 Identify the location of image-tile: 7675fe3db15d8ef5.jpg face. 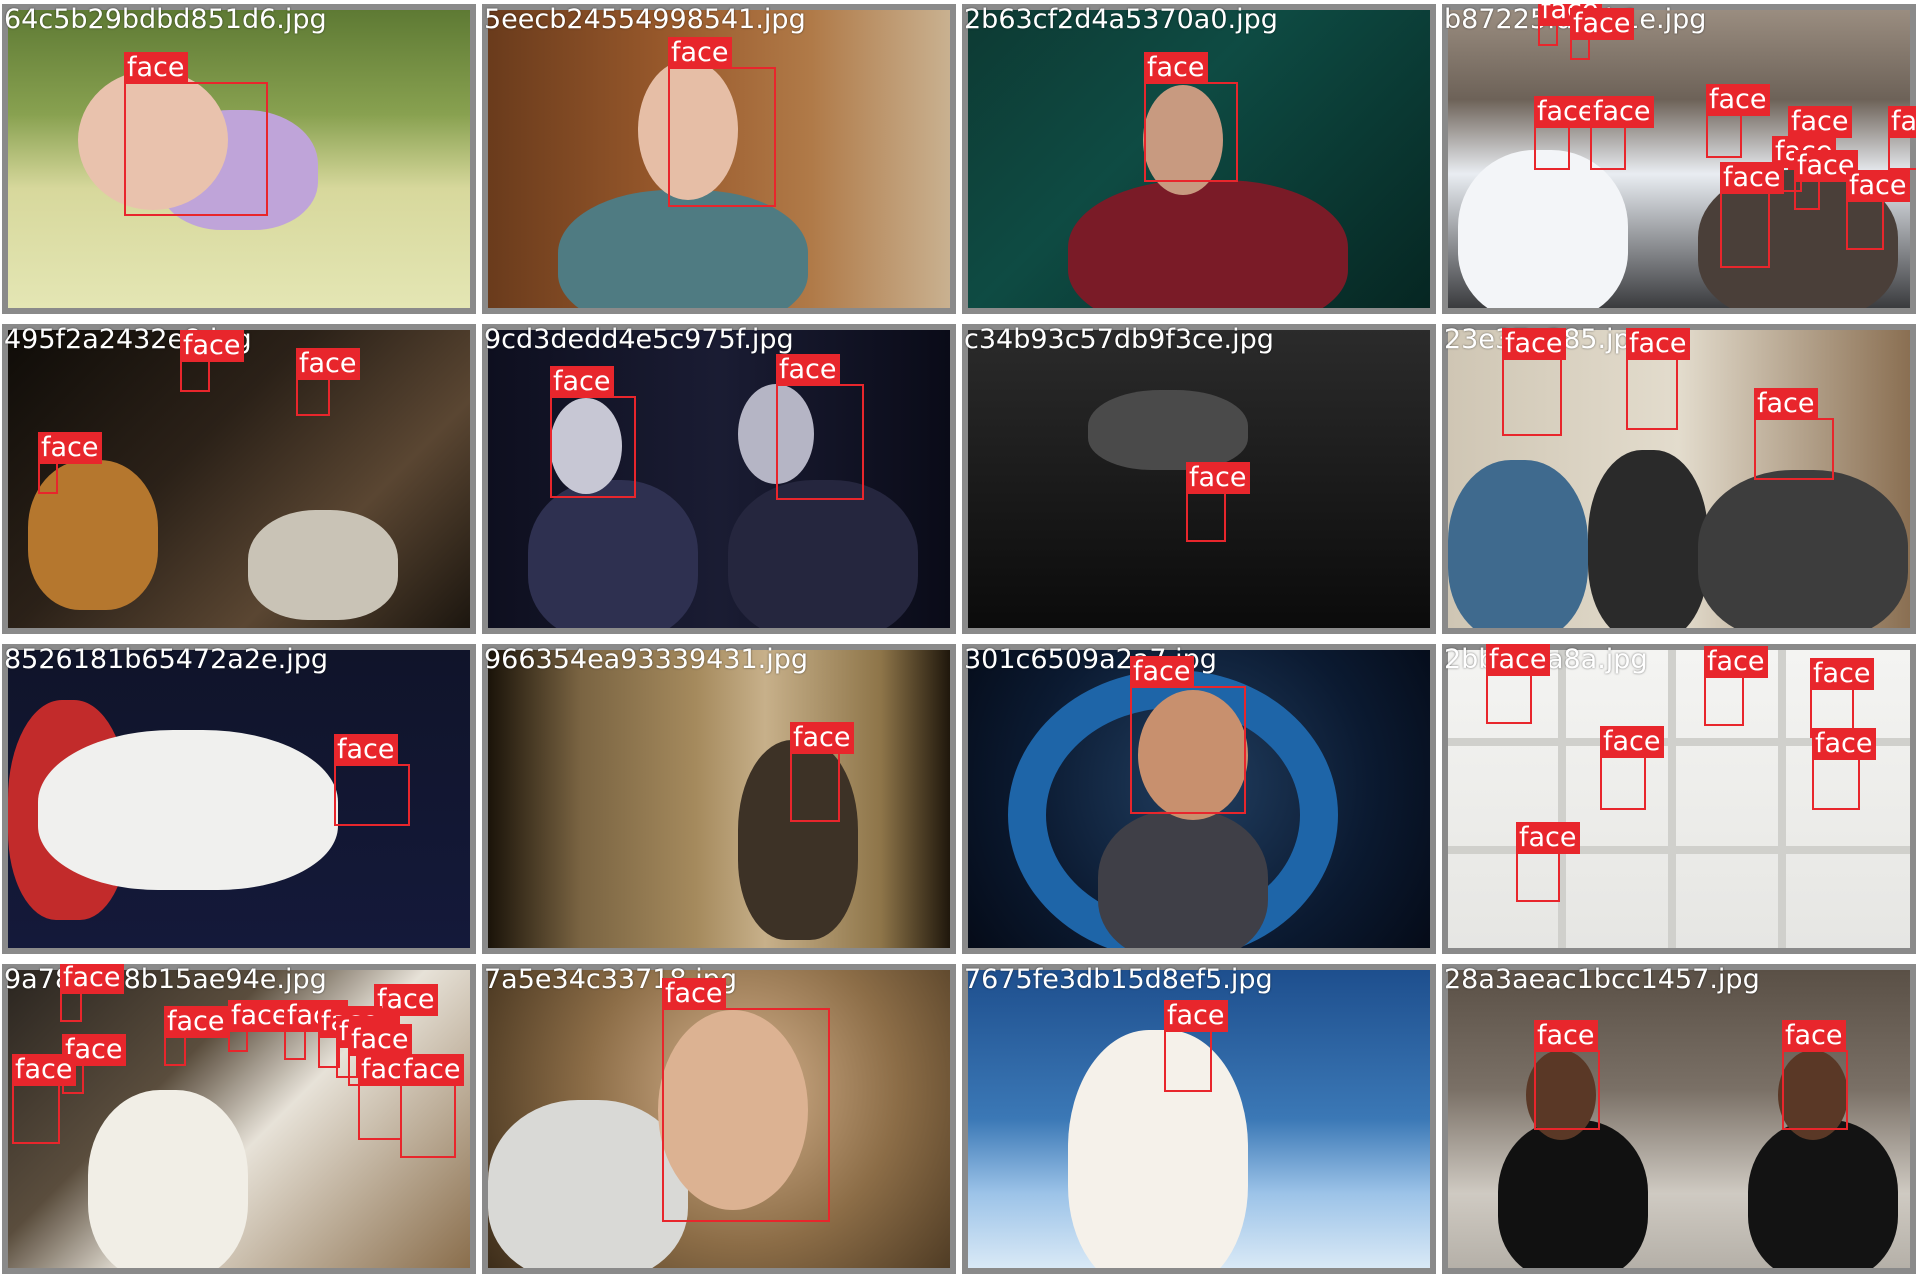
(1199, 1119).